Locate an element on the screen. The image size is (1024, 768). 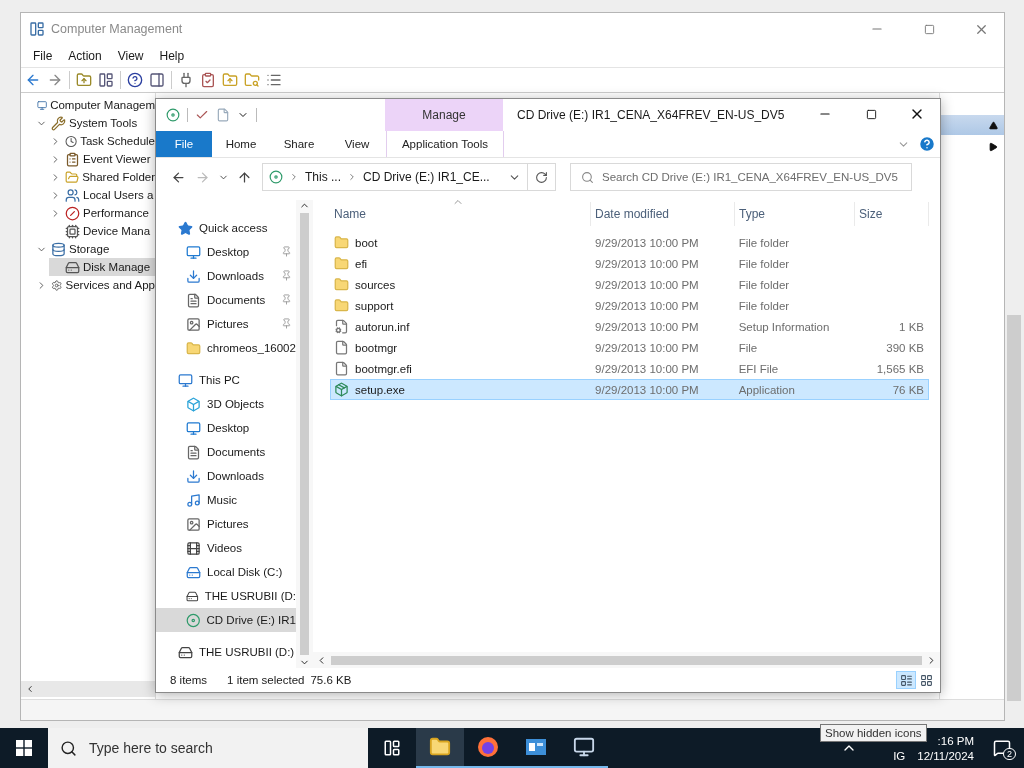
file-name: autorun.inf is located at coordinates (382, 326).